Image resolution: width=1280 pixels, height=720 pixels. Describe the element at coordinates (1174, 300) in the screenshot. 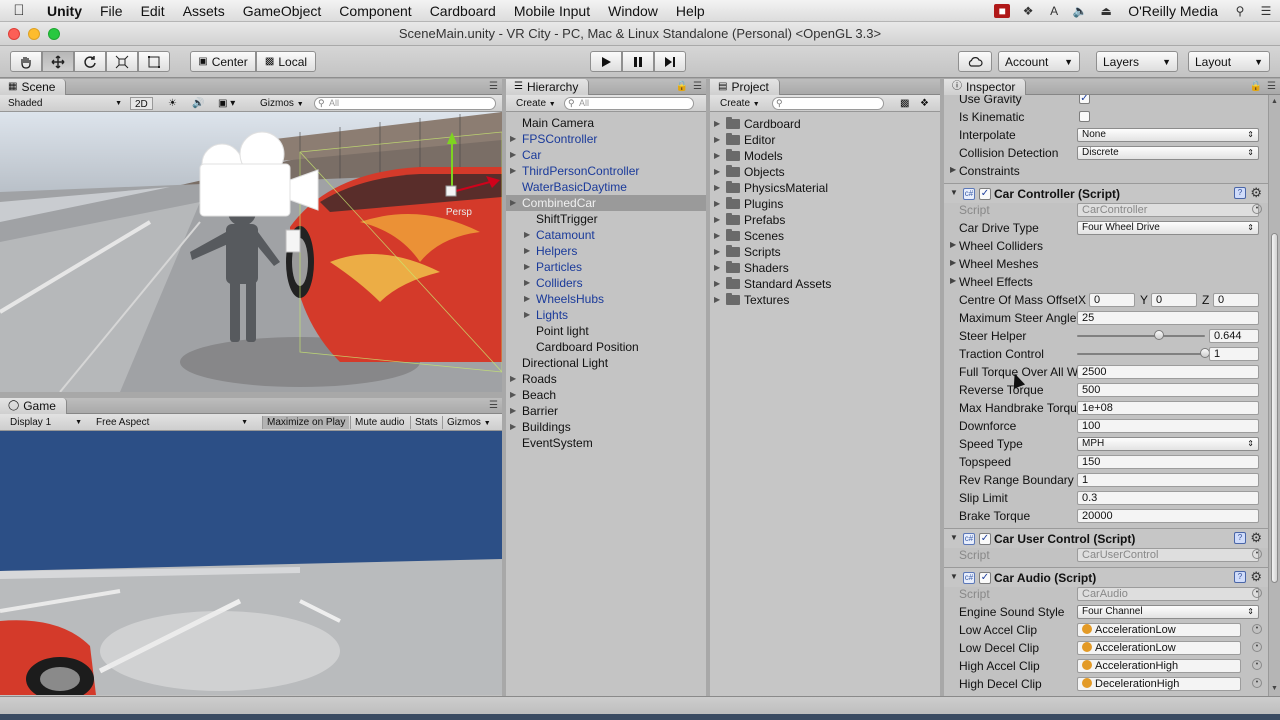

I see `com-y-field: 0` at that location.